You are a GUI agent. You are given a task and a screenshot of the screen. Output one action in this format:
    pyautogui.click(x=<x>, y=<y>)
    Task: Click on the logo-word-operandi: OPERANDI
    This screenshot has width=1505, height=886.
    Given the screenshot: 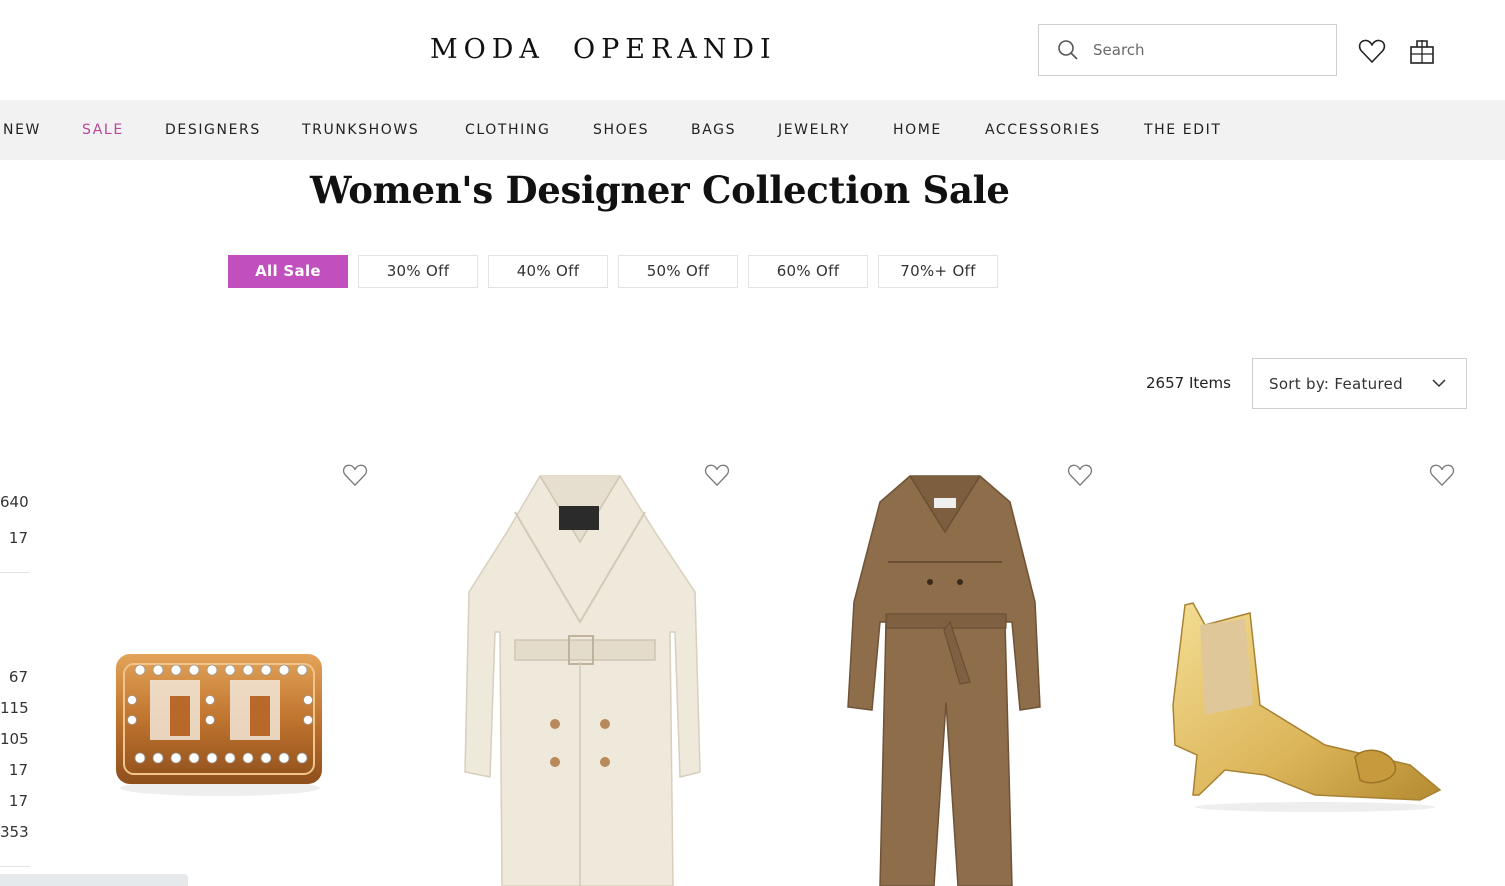 What is the action you would take?
    pyautogui.click(x=674, y=49)
    